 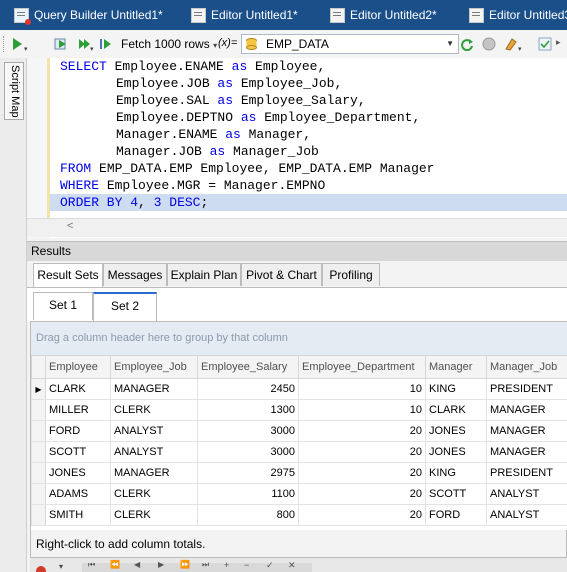 I want to click on first-record-icon: ⏮, so click(x=91, y=565).